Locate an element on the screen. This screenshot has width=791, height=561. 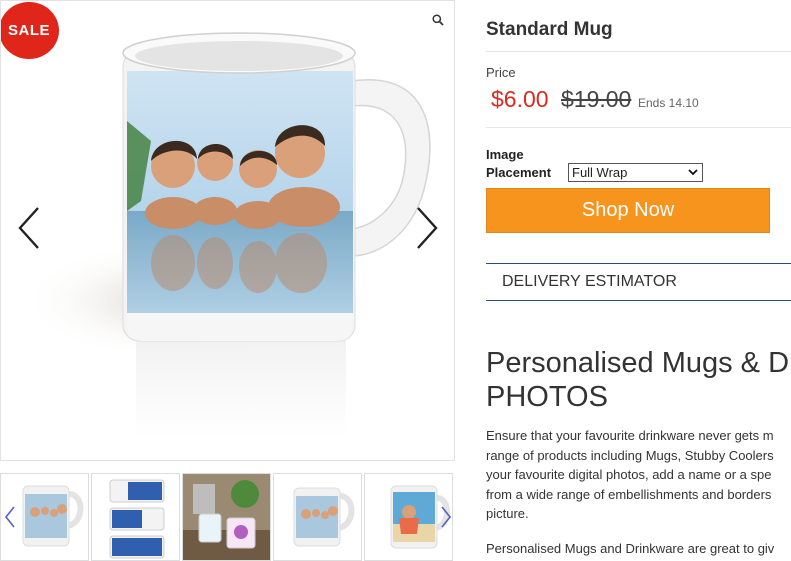
magnifier-icon is located at coordinates (438, 22).